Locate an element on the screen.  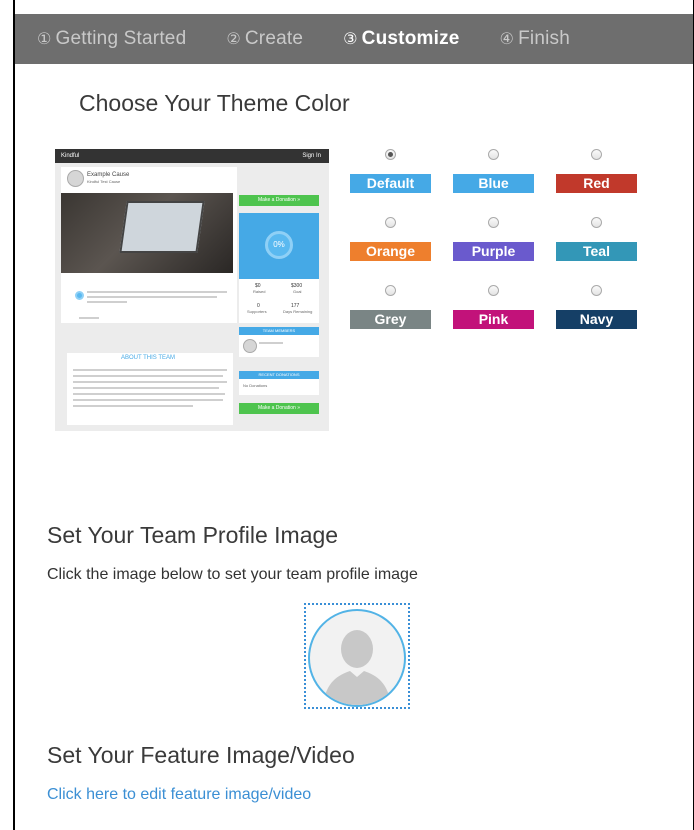
step-number: ④ is located at coordinates (507, 38).